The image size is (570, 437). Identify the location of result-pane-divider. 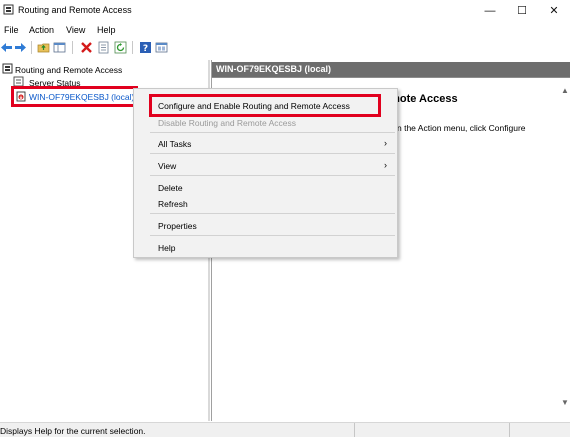
(391, 77).